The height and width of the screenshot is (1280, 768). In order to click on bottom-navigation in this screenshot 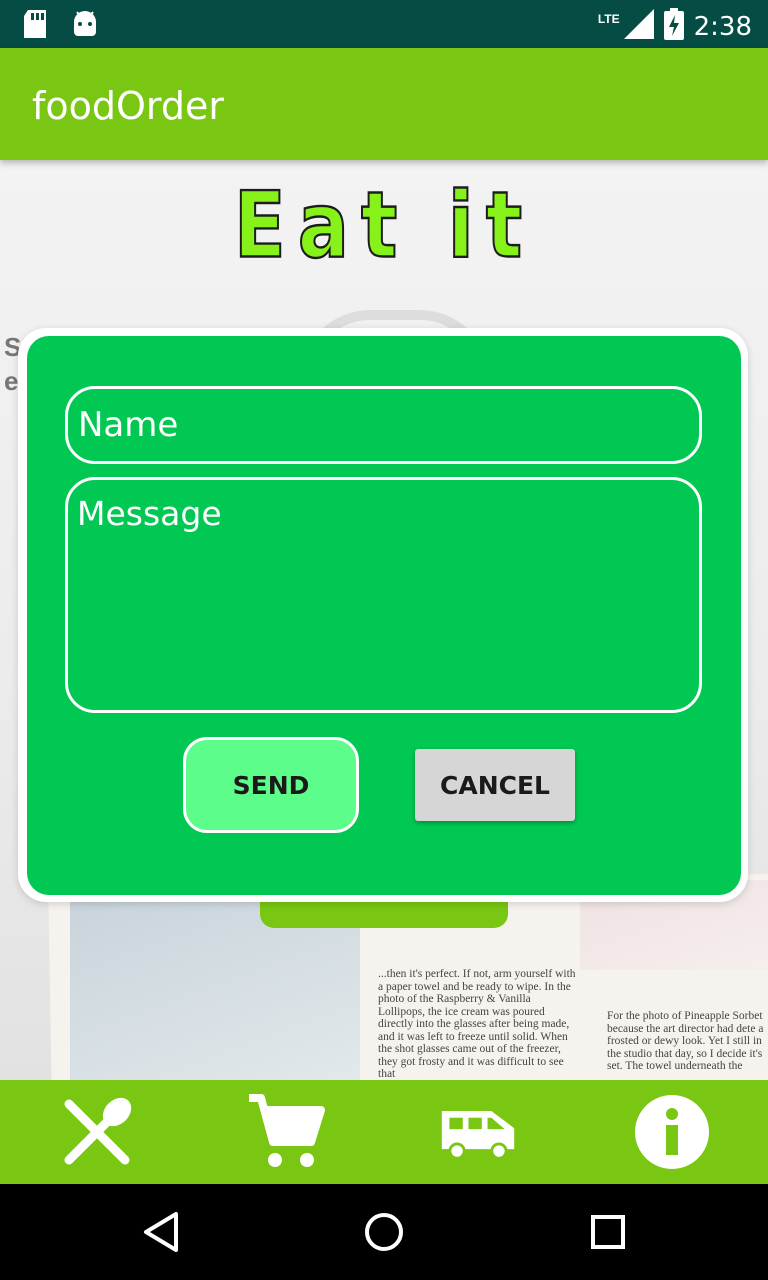, I will do `click(384, 1132)`.